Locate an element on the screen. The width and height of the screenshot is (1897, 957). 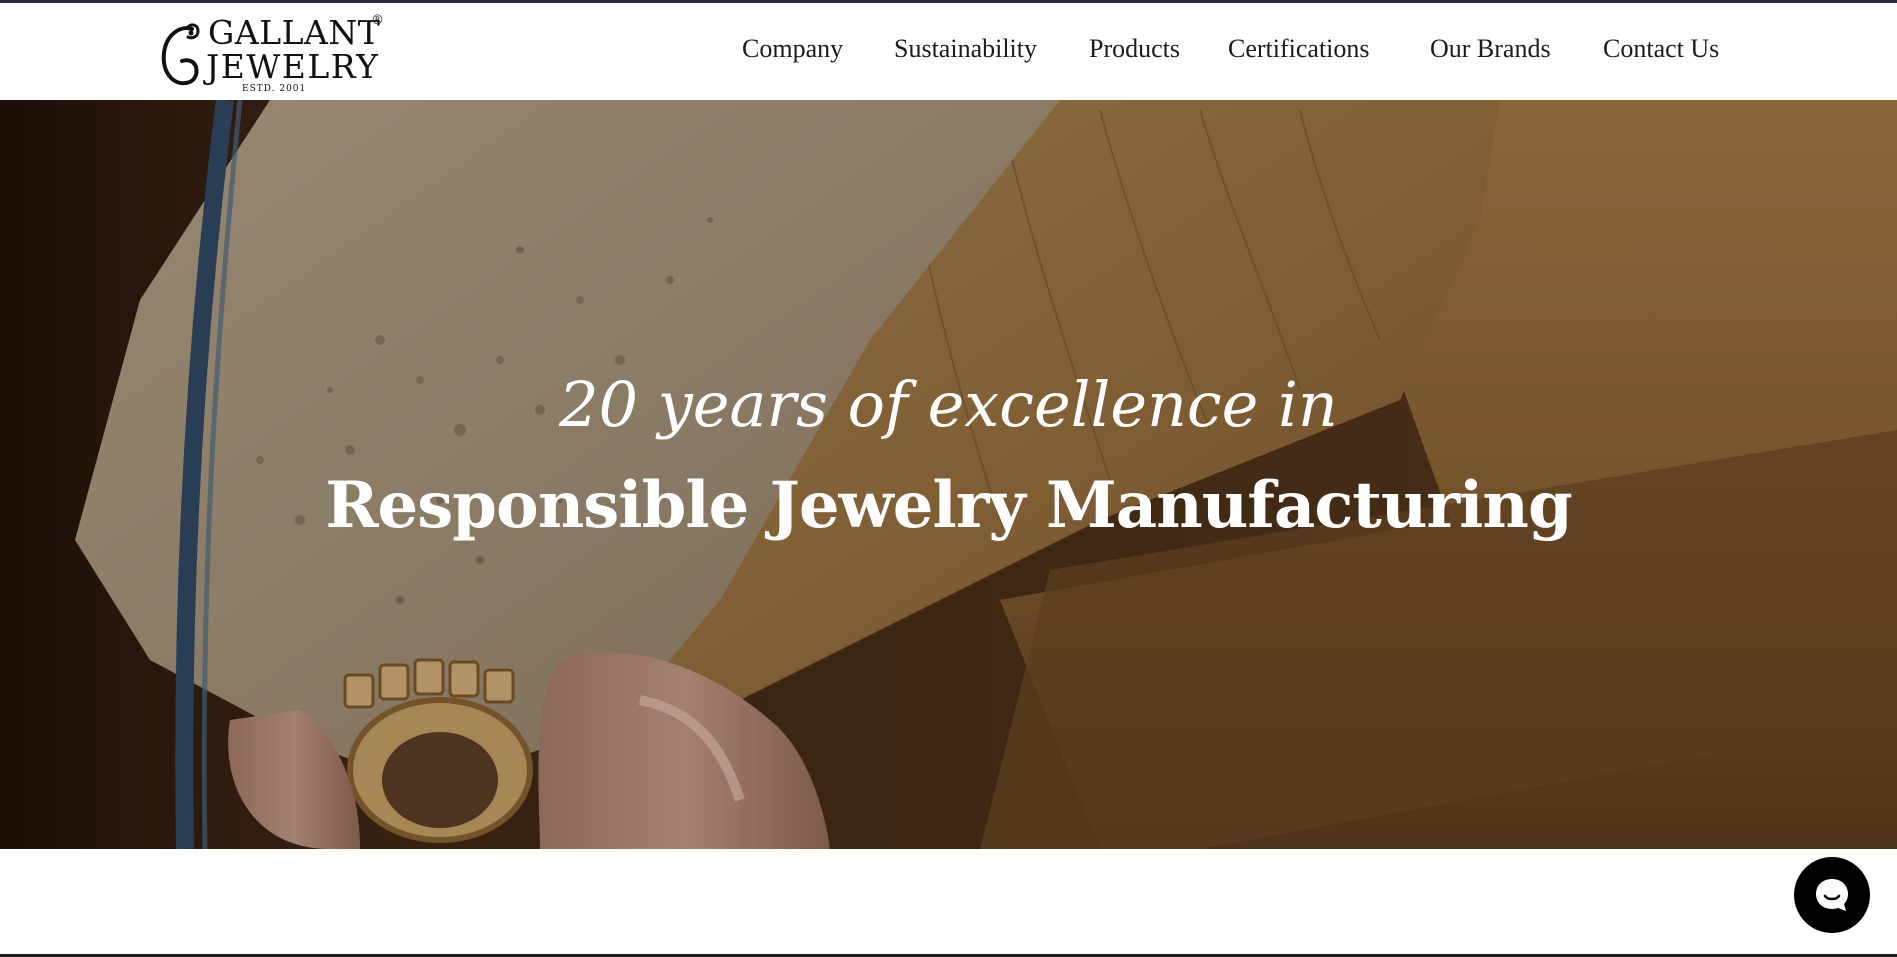
chat-bubble-icon is located at coordinates (1832, 895).